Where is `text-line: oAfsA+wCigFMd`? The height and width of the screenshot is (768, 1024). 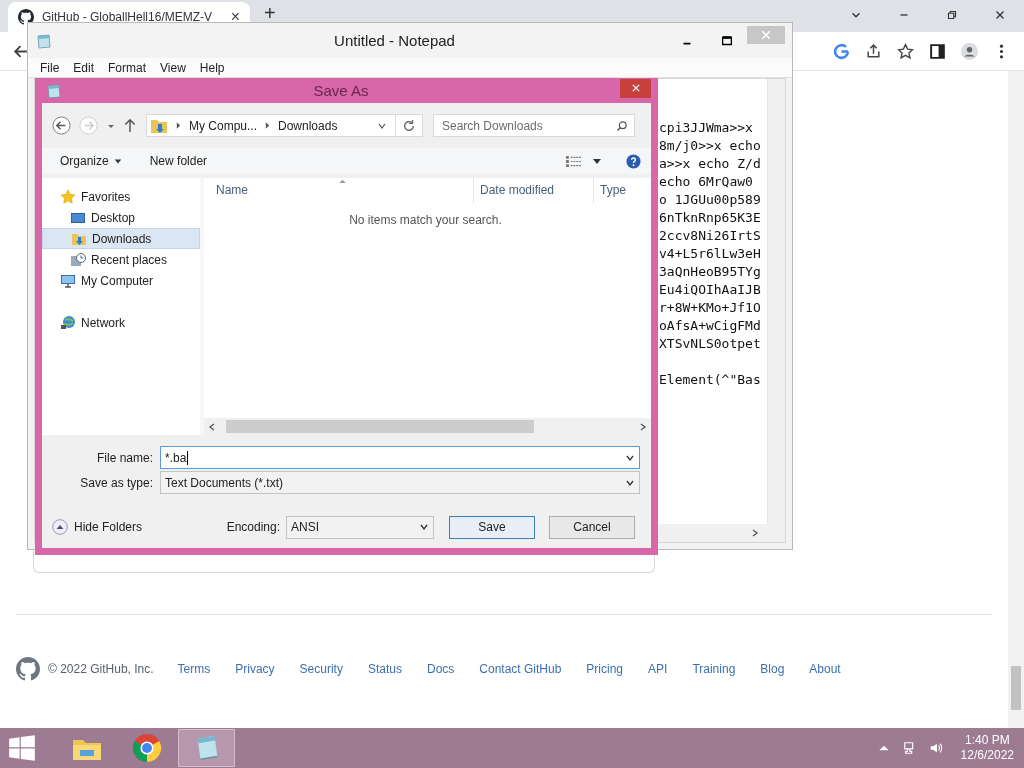
text-line: oAfsA+wCigFMd is located at coordinates (710, 326).